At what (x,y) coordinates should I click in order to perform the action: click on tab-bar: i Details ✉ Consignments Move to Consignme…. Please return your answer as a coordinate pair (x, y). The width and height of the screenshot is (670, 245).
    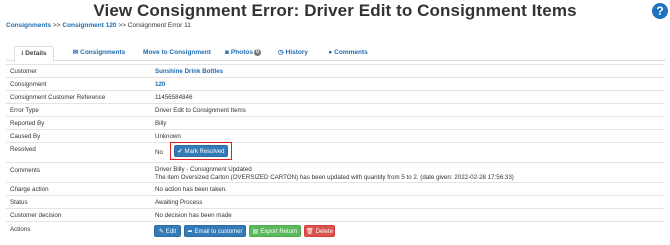
    Looking at the image, I should click on (336, 54).